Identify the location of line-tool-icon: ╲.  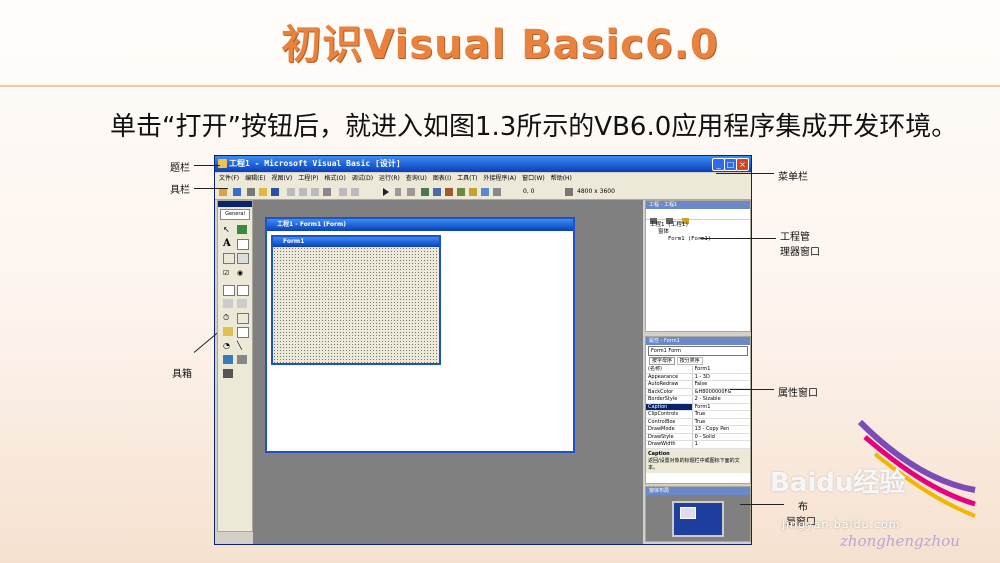
(242, 345).